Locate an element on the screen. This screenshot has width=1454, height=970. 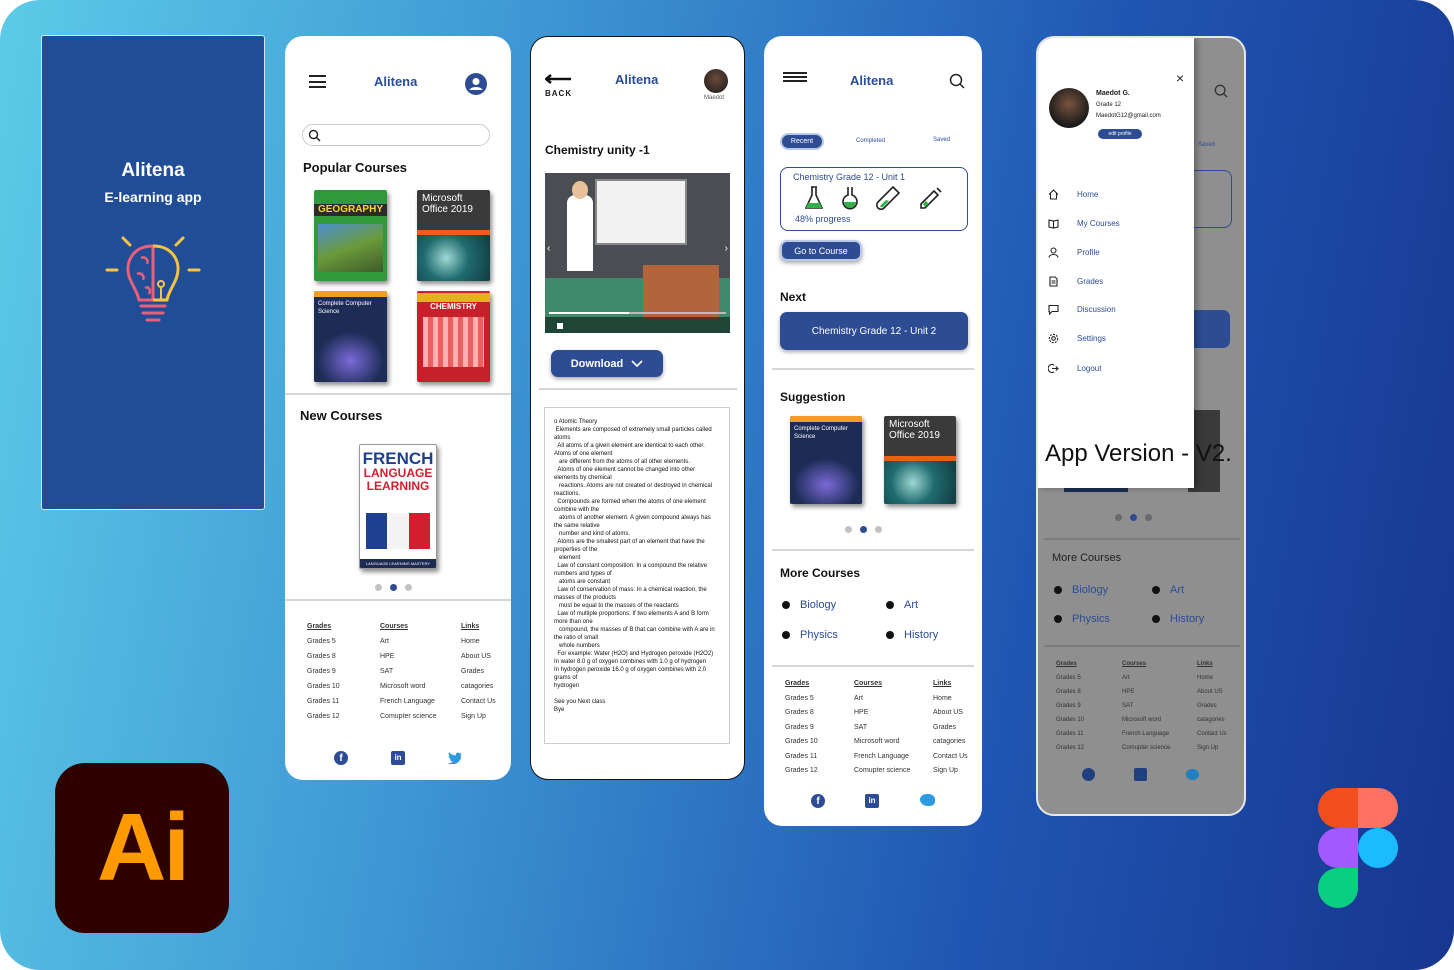
more-course-biology: Biology is located at coordinates (809, 605).